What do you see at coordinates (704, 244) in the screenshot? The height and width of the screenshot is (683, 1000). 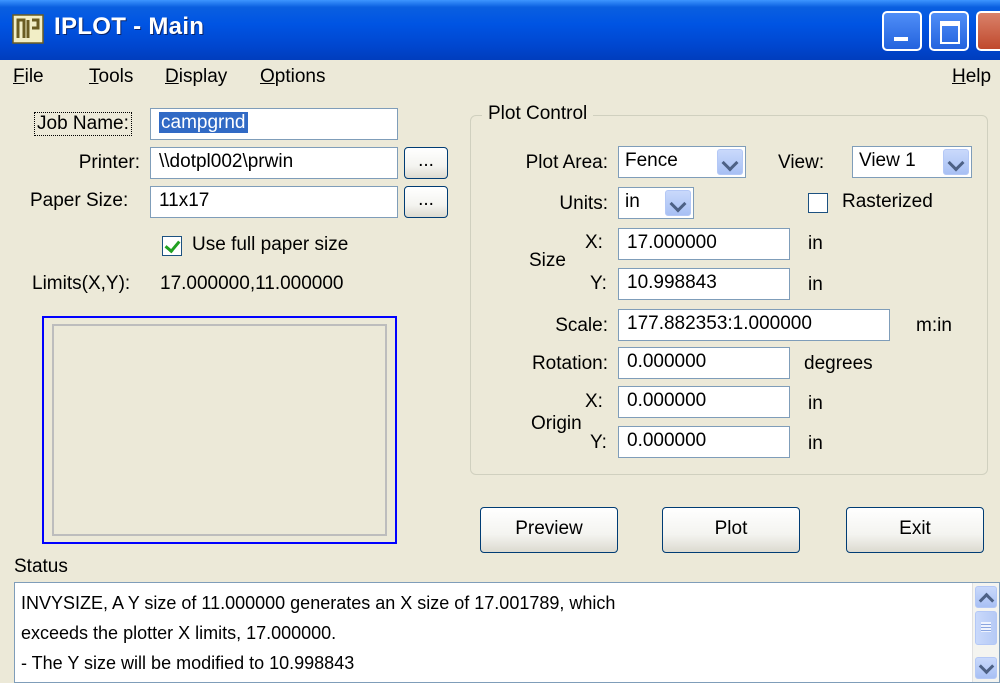 I see `size-x-input: 17.000000` at bounding box center [704, 244].